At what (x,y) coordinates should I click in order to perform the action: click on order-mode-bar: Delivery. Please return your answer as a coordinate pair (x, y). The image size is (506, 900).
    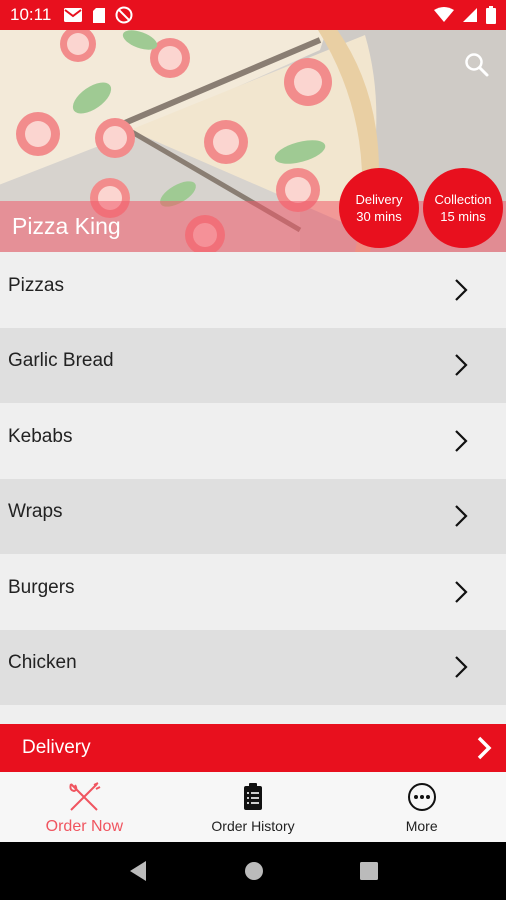
    Looking at the image, I should click on (253, 748).